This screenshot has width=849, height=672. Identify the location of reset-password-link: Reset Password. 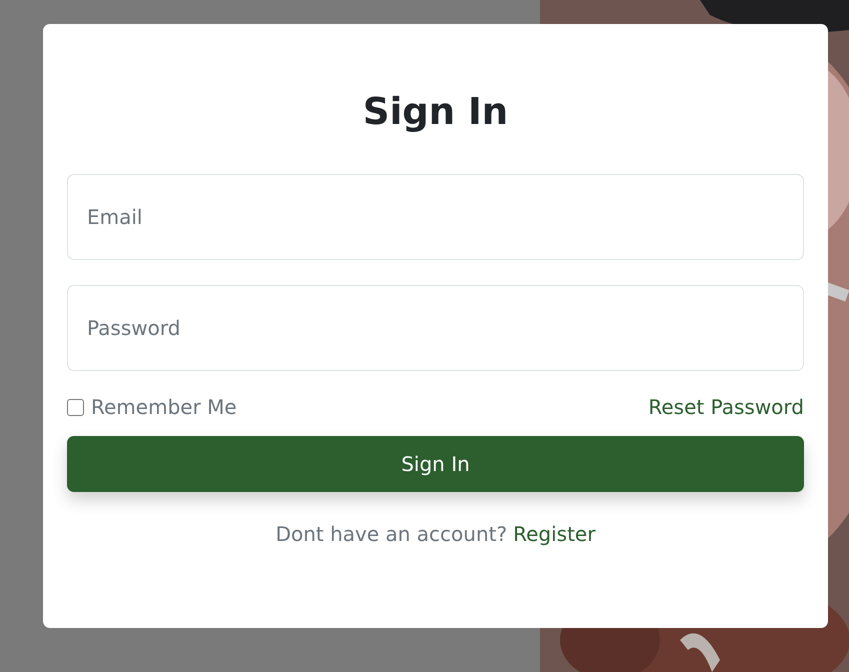
(726, 407).